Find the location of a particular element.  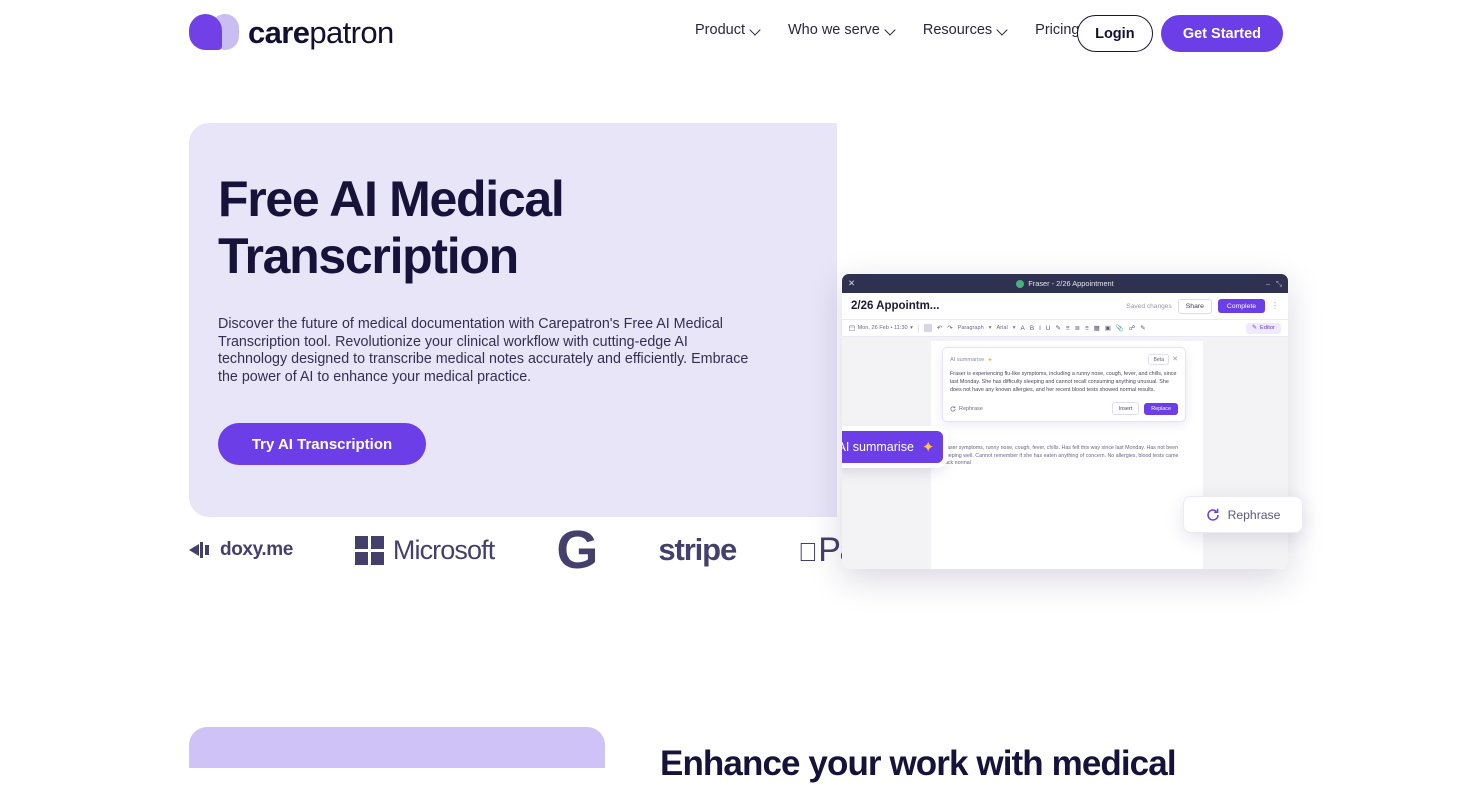

complete-button: Complete is located at coordinates (1241, 306).